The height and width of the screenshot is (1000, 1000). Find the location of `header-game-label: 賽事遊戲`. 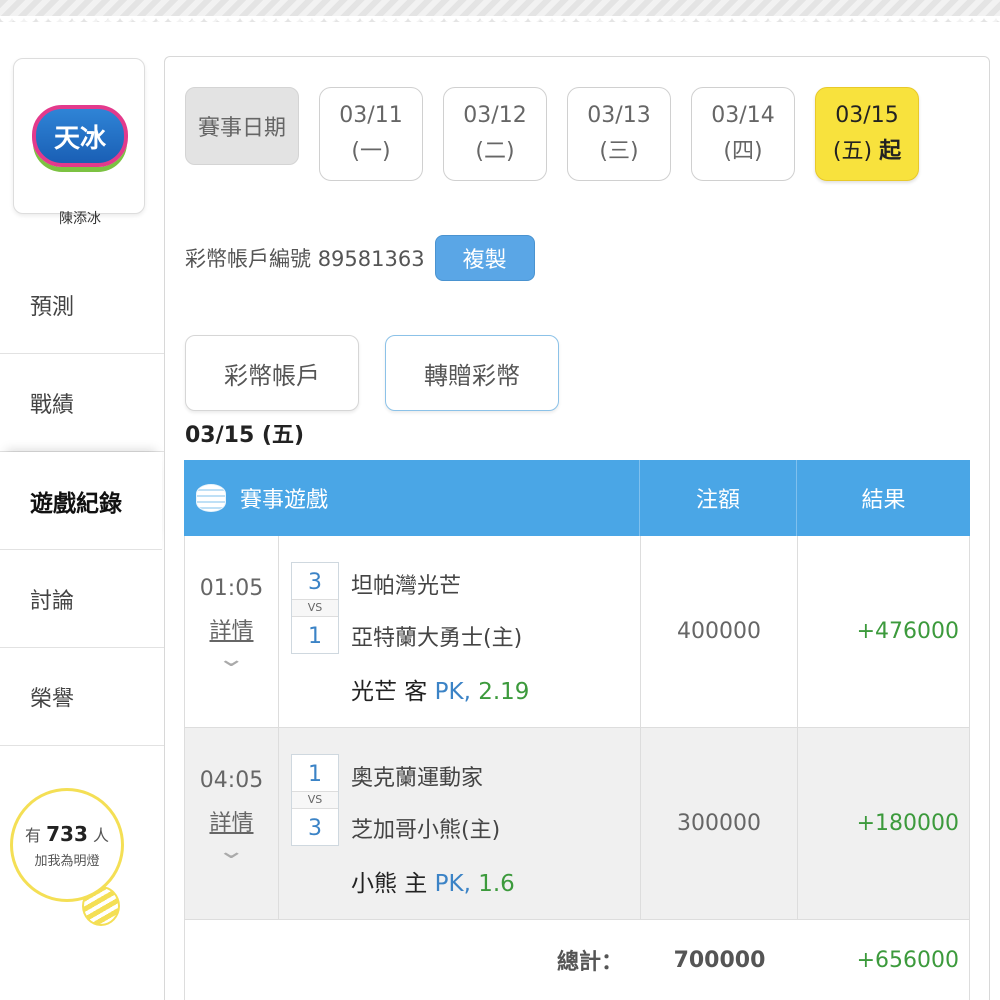

header-game-label: 賽事遊戲 is located at coordinates (284, 500).